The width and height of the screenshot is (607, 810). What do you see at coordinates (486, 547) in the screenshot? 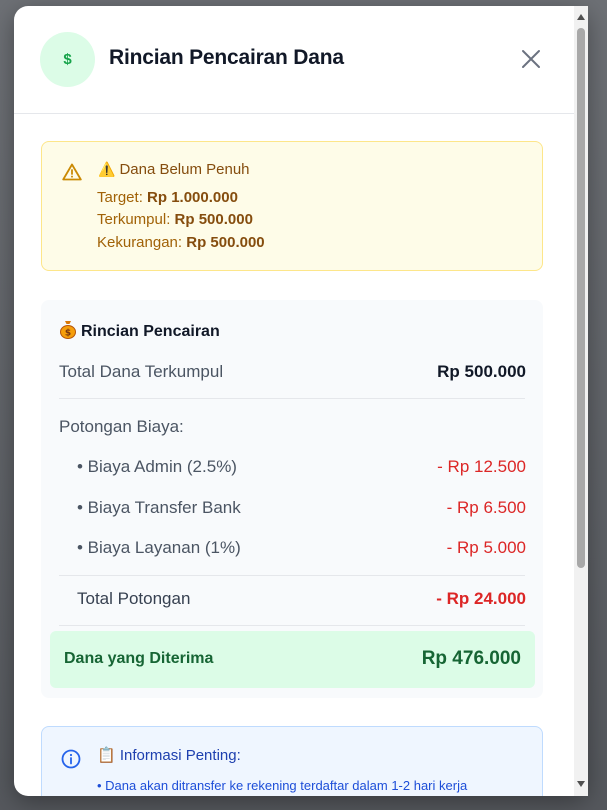
I see `deduction-service-value: - Rp 5.000` at bounding box center [486, 547].